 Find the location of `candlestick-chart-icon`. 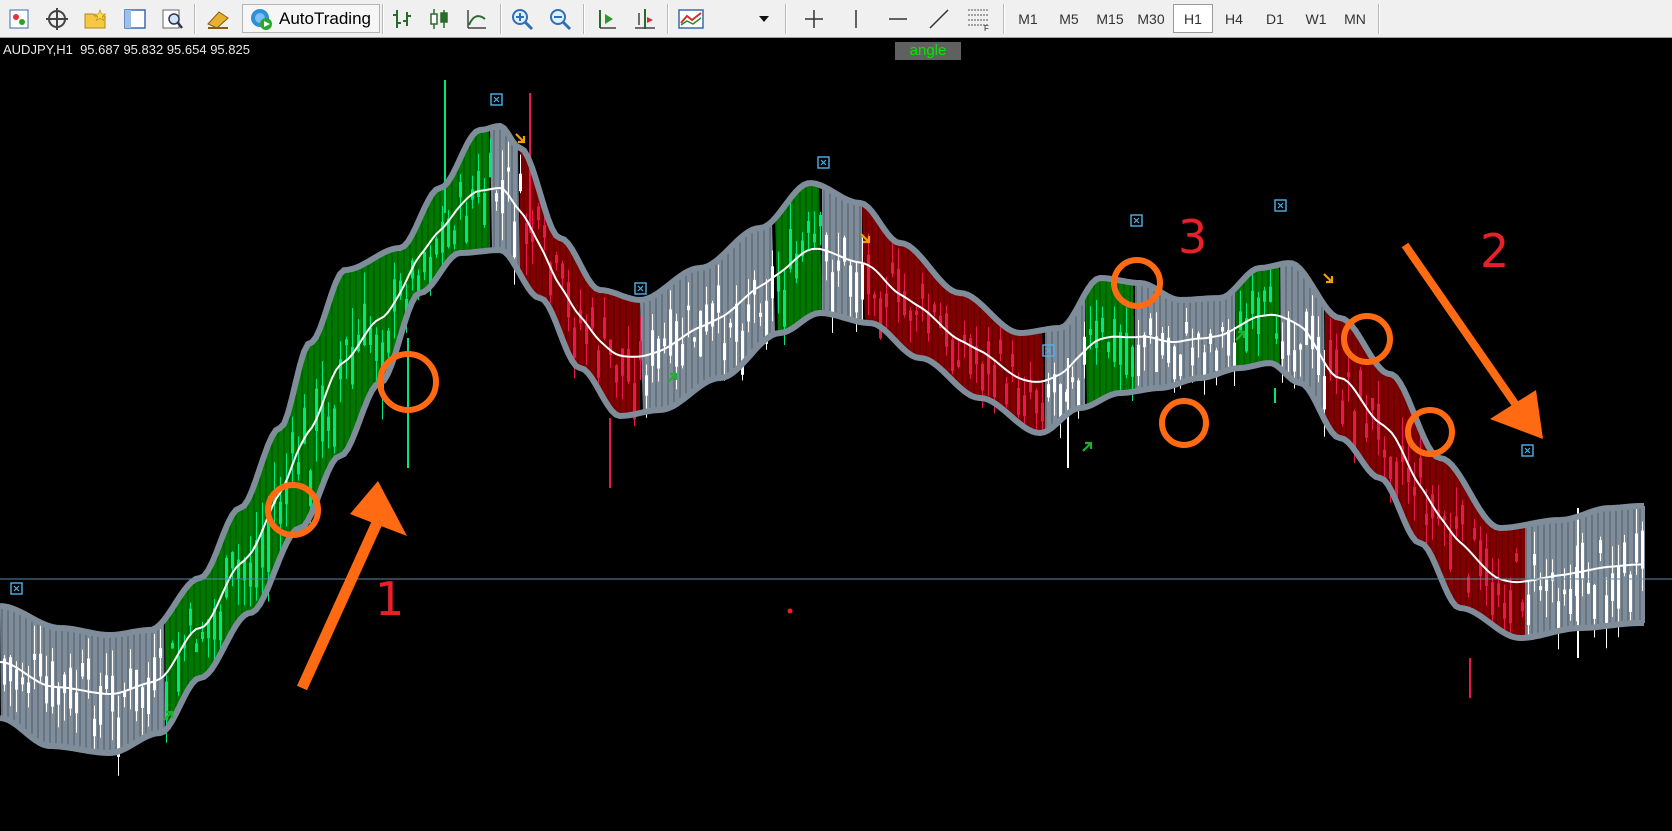

candlestick-chart-icon is located at coordinates (439, 18).